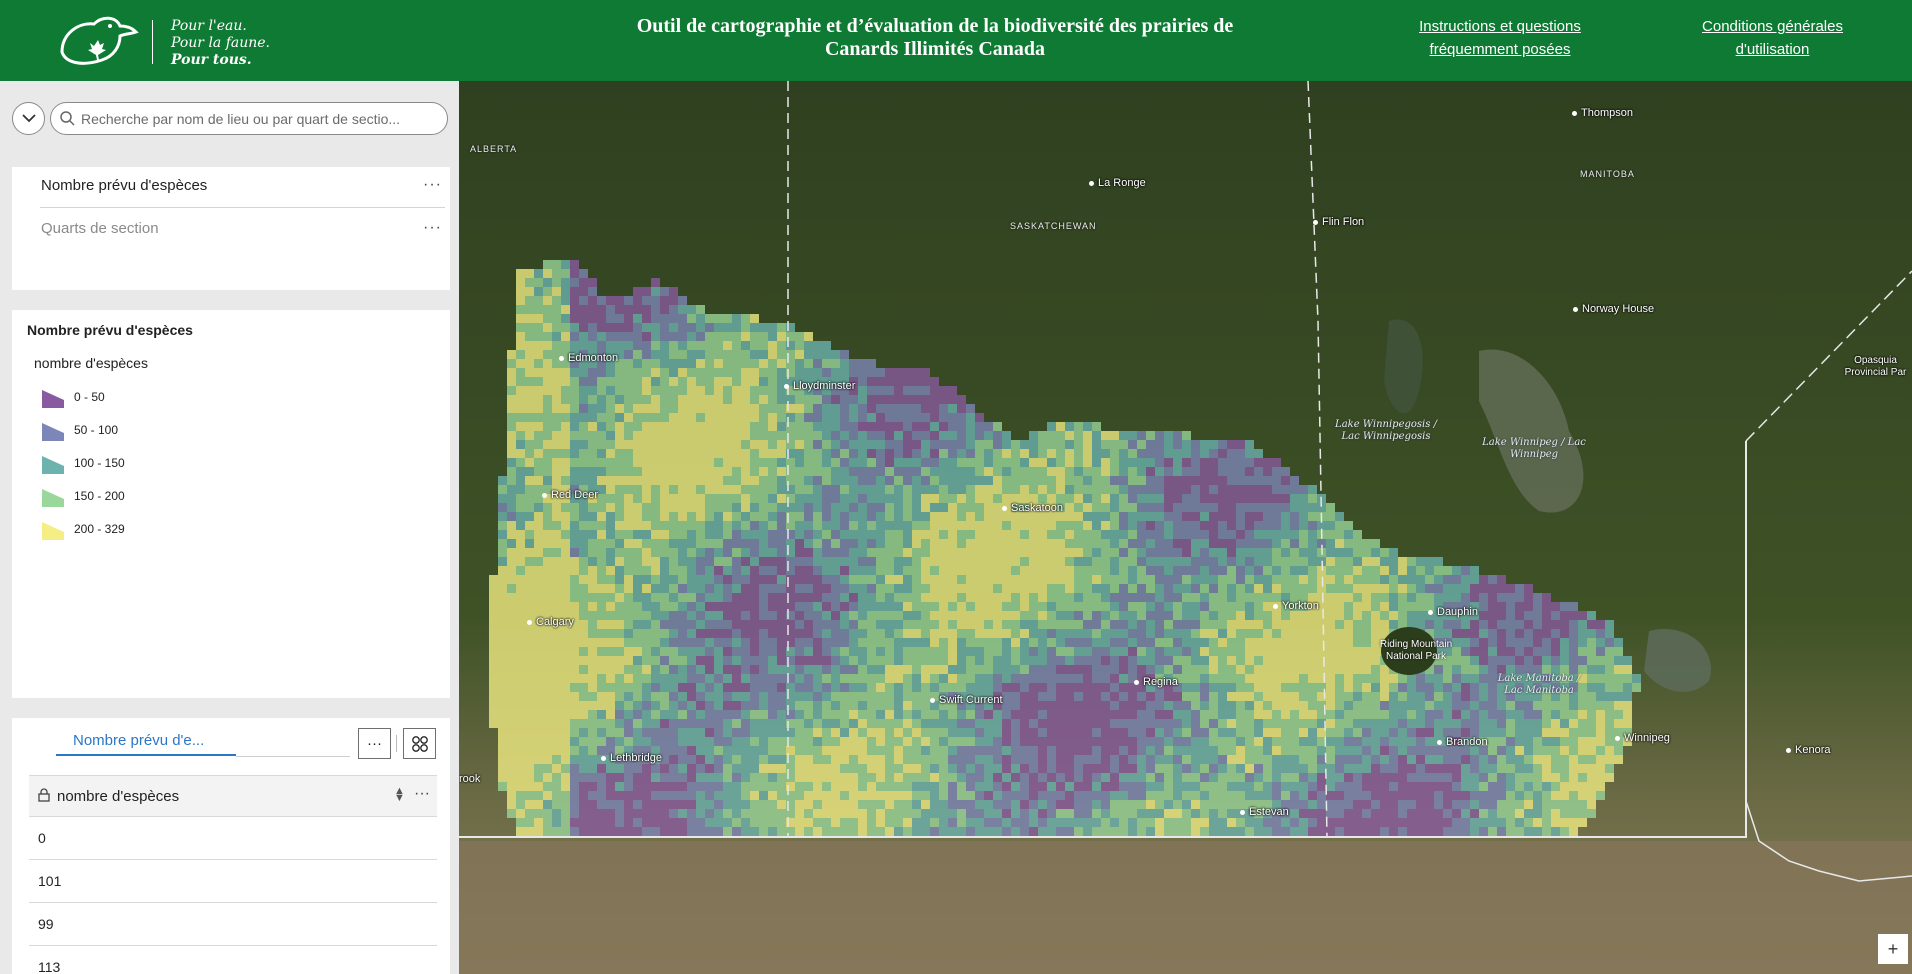 The image size is (1912, 974). I want to click on search-icon, so click(67, 118).